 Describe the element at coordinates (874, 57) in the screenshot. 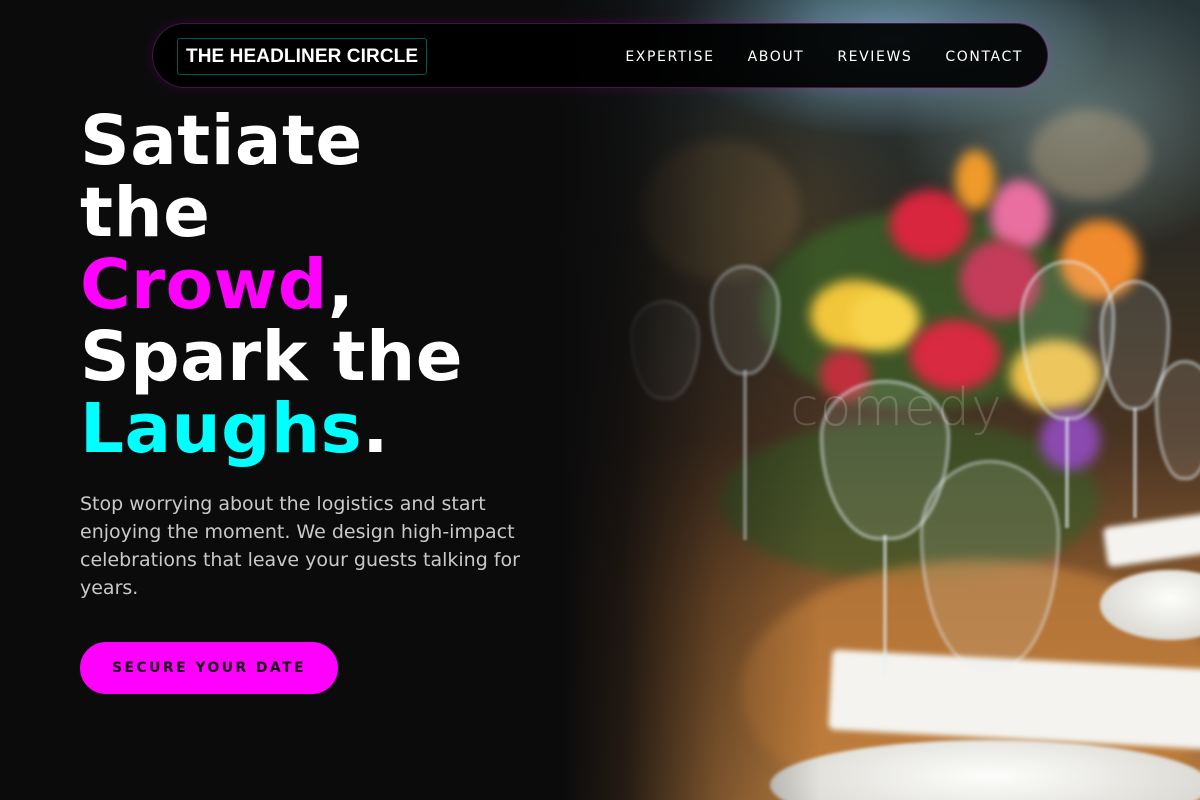

I see `nav-link-reviews: REVIEWS` at that location.